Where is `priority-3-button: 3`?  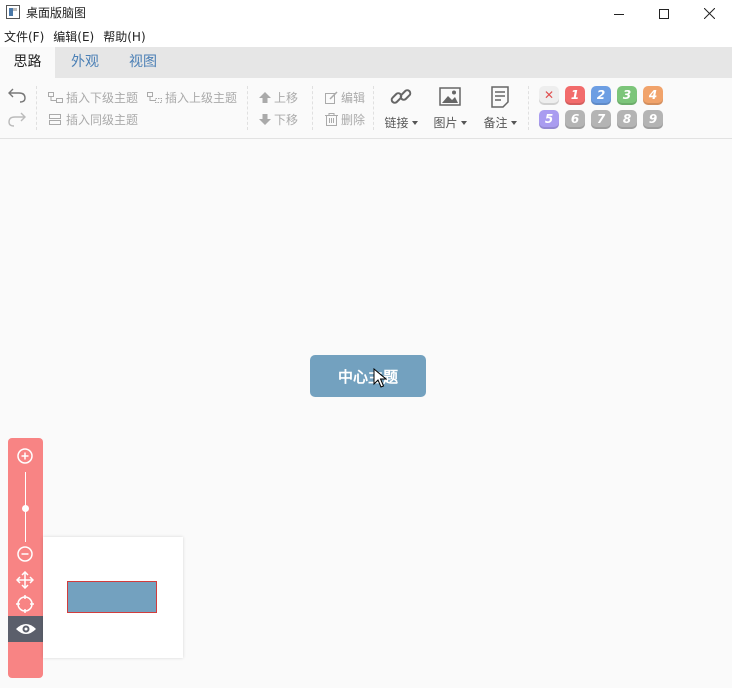
priority-3-button: 3 is located at coordinates (627, 95).